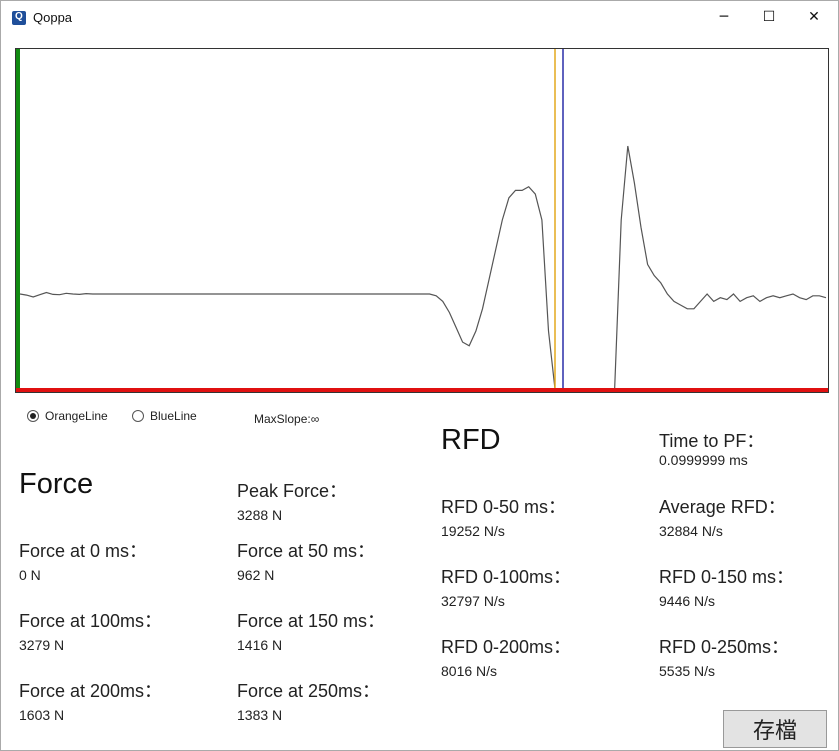  What do you see at coordinates (287, 419) in the screenshot?
I see `max-slope-text: MaxSlope:∞` at bounding box center [287, 419].